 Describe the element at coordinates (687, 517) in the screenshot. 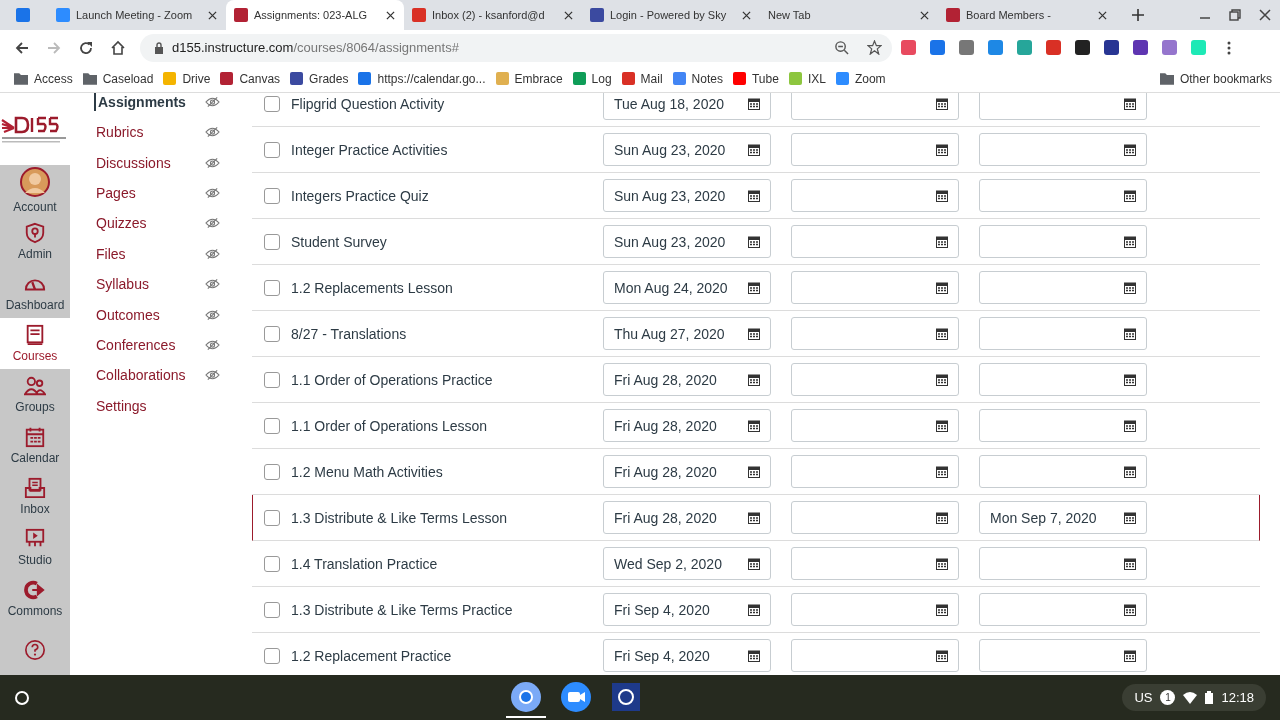

I see `date-field: Fri Aug 28, 2020` at that location.